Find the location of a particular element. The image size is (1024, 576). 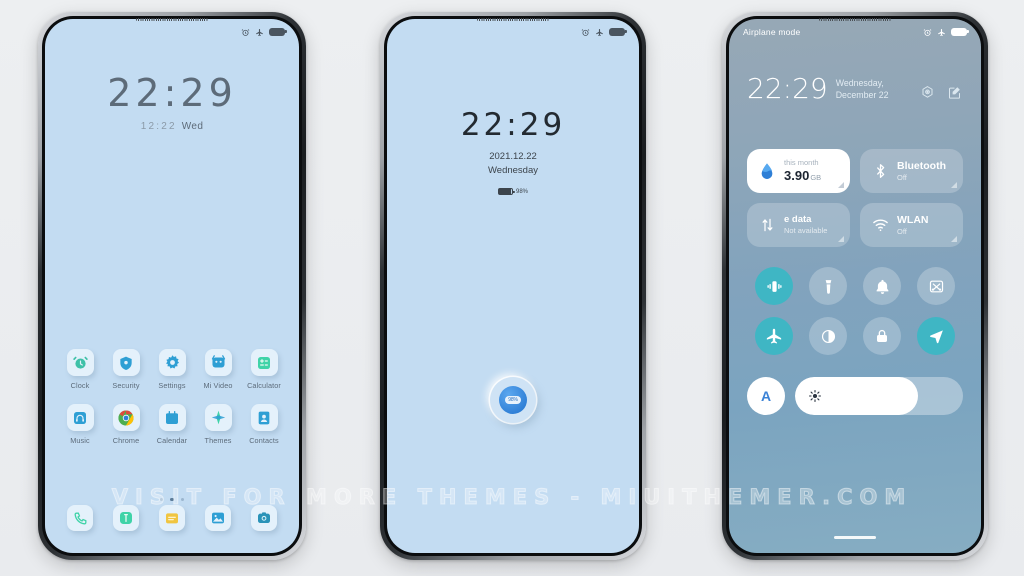

flashlight-toggle is located at coordinates (828, 286).